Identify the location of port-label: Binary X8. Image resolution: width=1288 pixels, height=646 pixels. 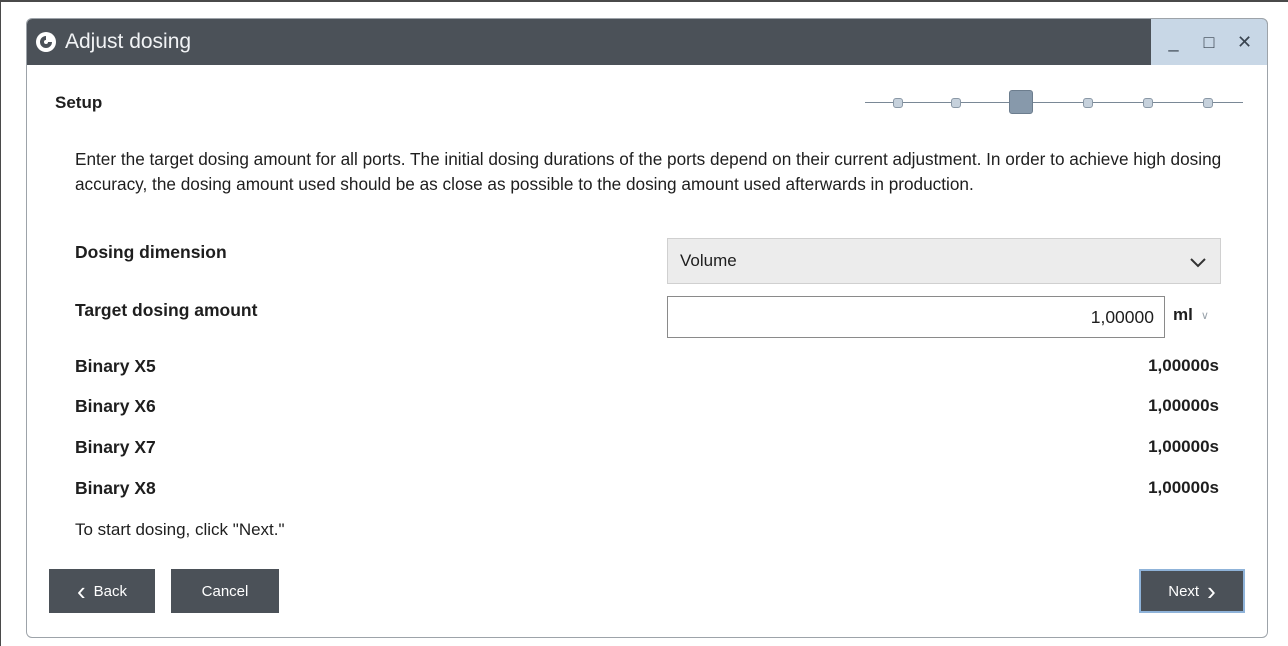
(115, 488).